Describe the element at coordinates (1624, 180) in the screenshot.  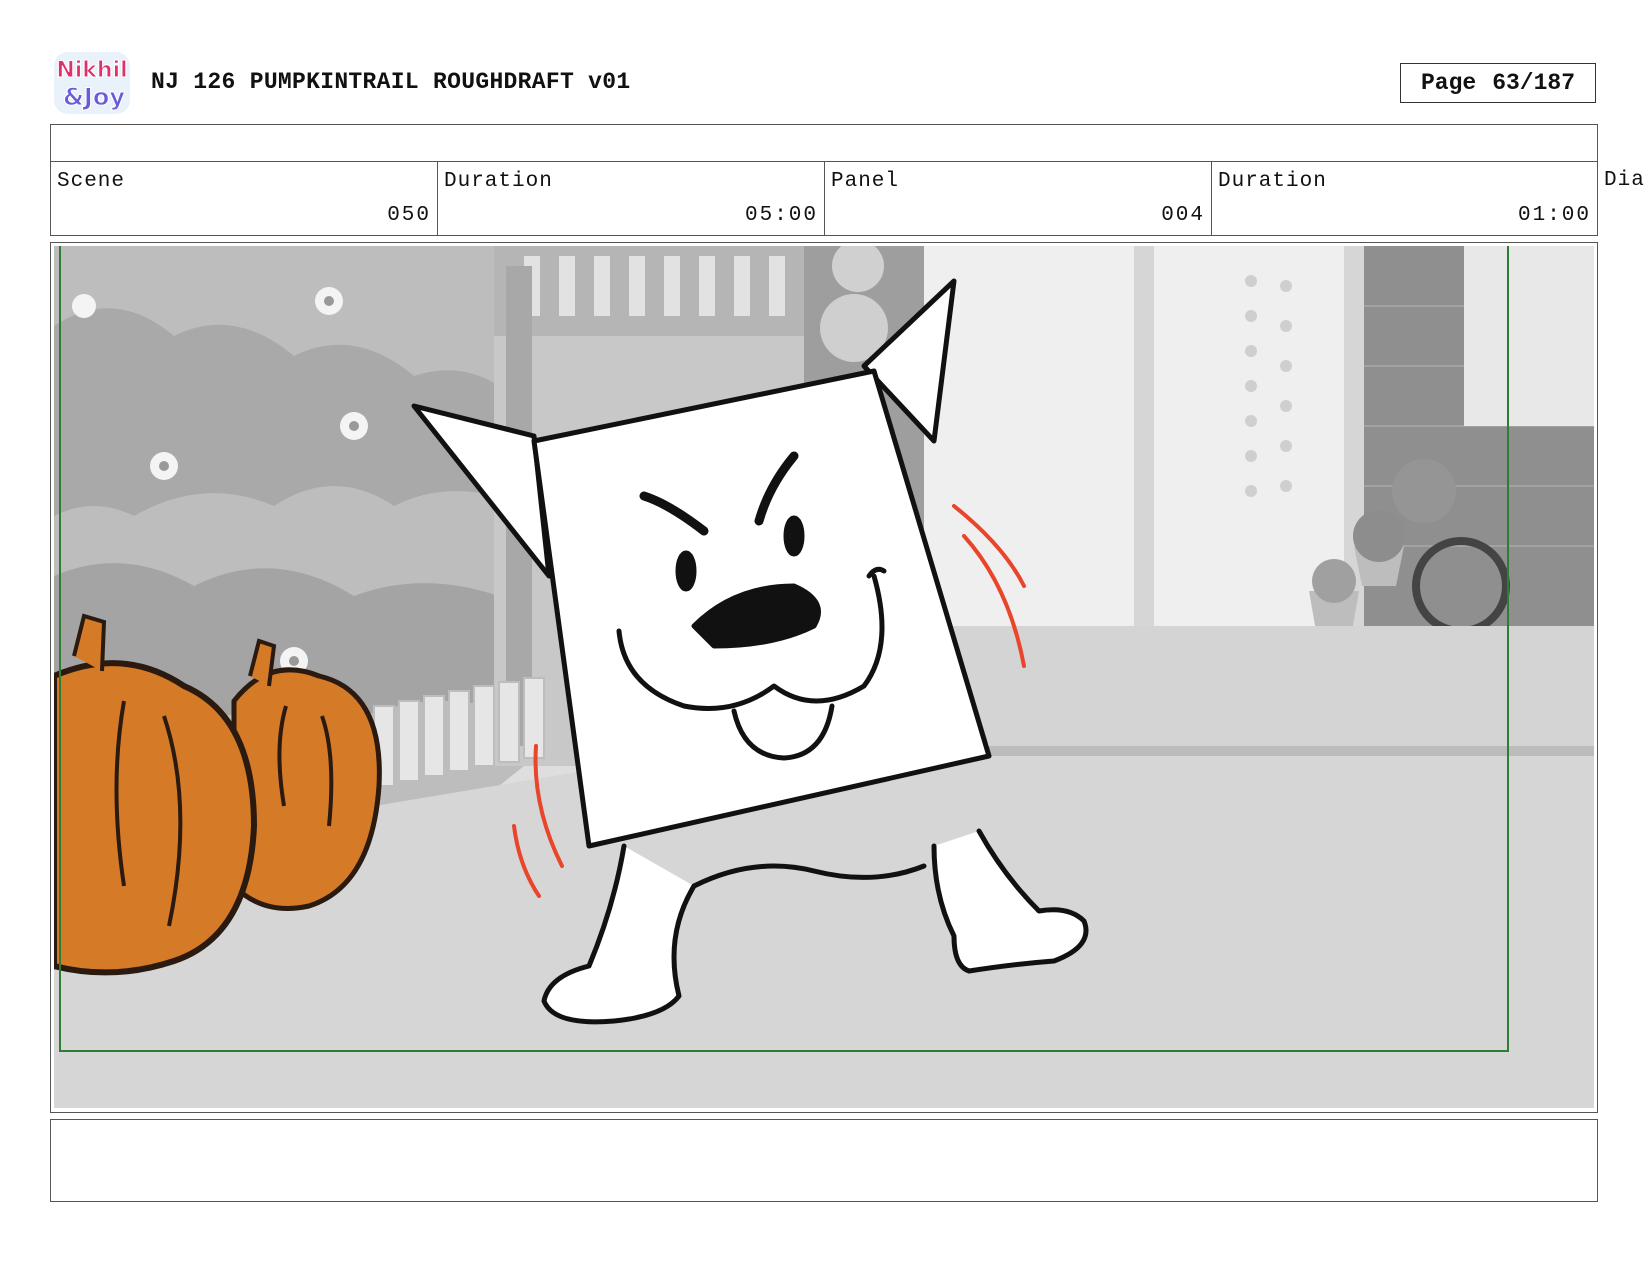
I see `dialogue-label: Dia` at that location.